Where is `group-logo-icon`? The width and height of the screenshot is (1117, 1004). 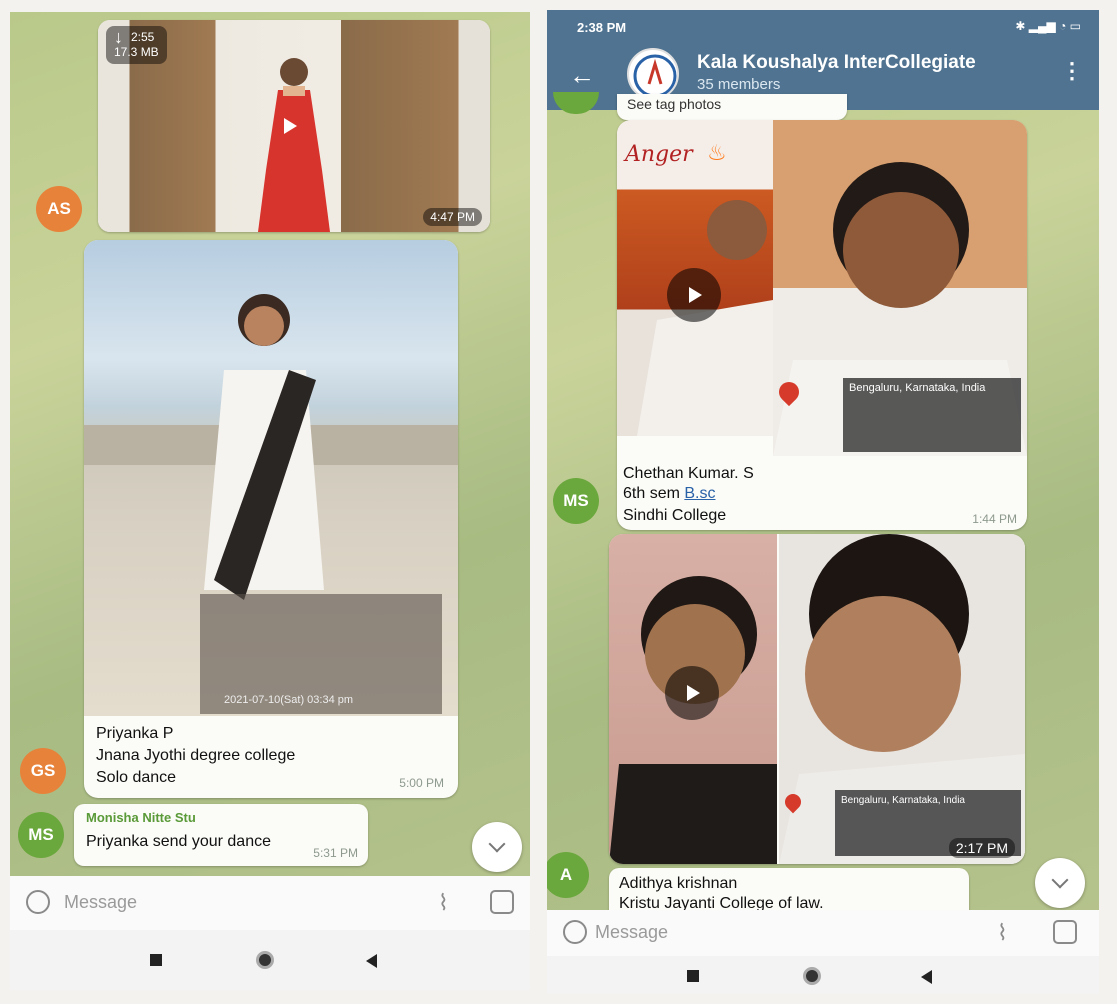
group-logo-icon is located at coordinates (655, 76).